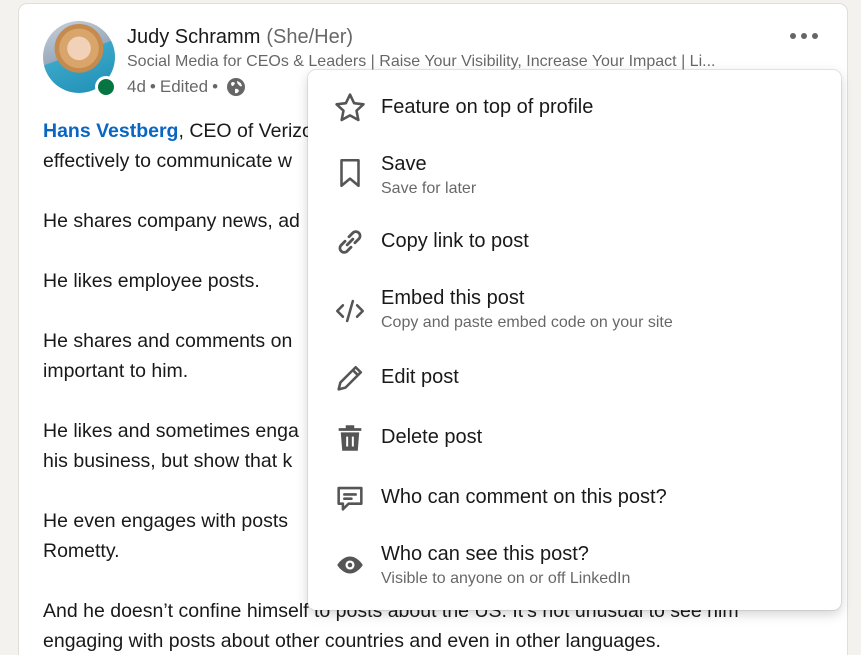  I want to click on mention-link: Hans Vestberg, so click(110, 131).